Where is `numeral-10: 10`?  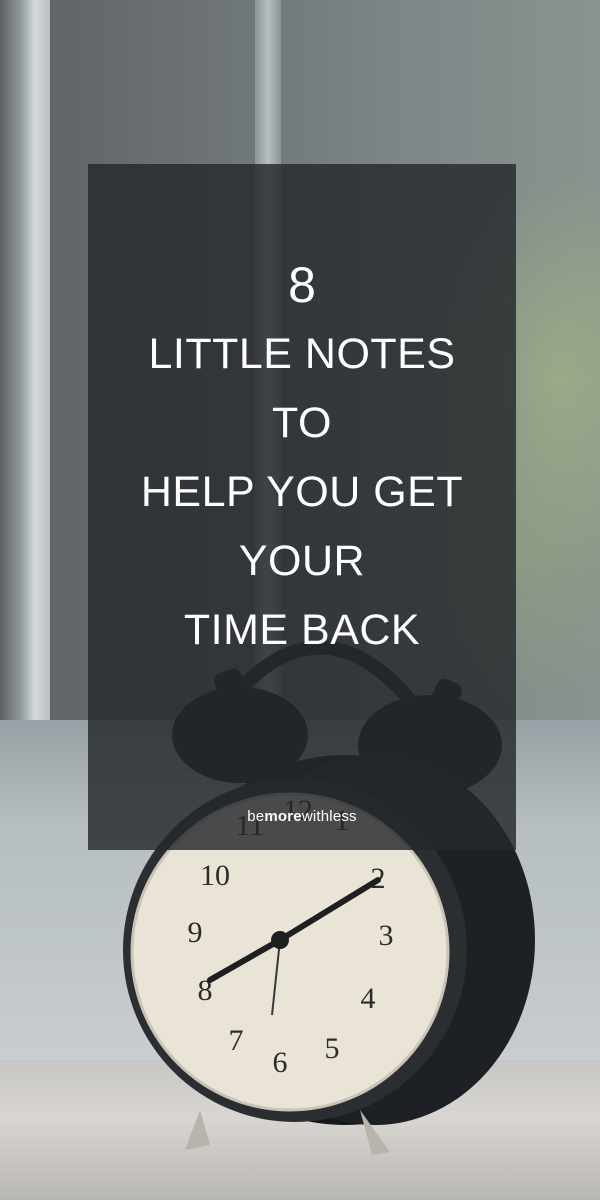 numeral-10: 10 is located at coordinates (215, 875).